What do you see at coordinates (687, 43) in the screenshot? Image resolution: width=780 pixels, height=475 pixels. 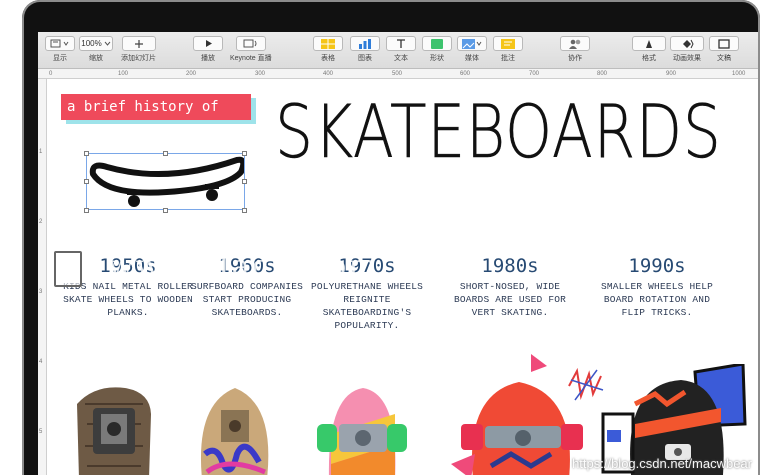 I see `animate-icon` at bounding box center [687, 43].